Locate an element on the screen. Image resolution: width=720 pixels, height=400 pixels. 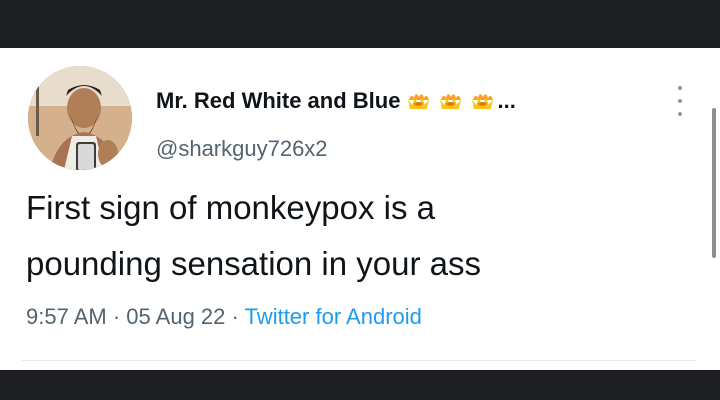
tweet-text-line: First sign of monkeypox is a is located at coordinates (230, 207).